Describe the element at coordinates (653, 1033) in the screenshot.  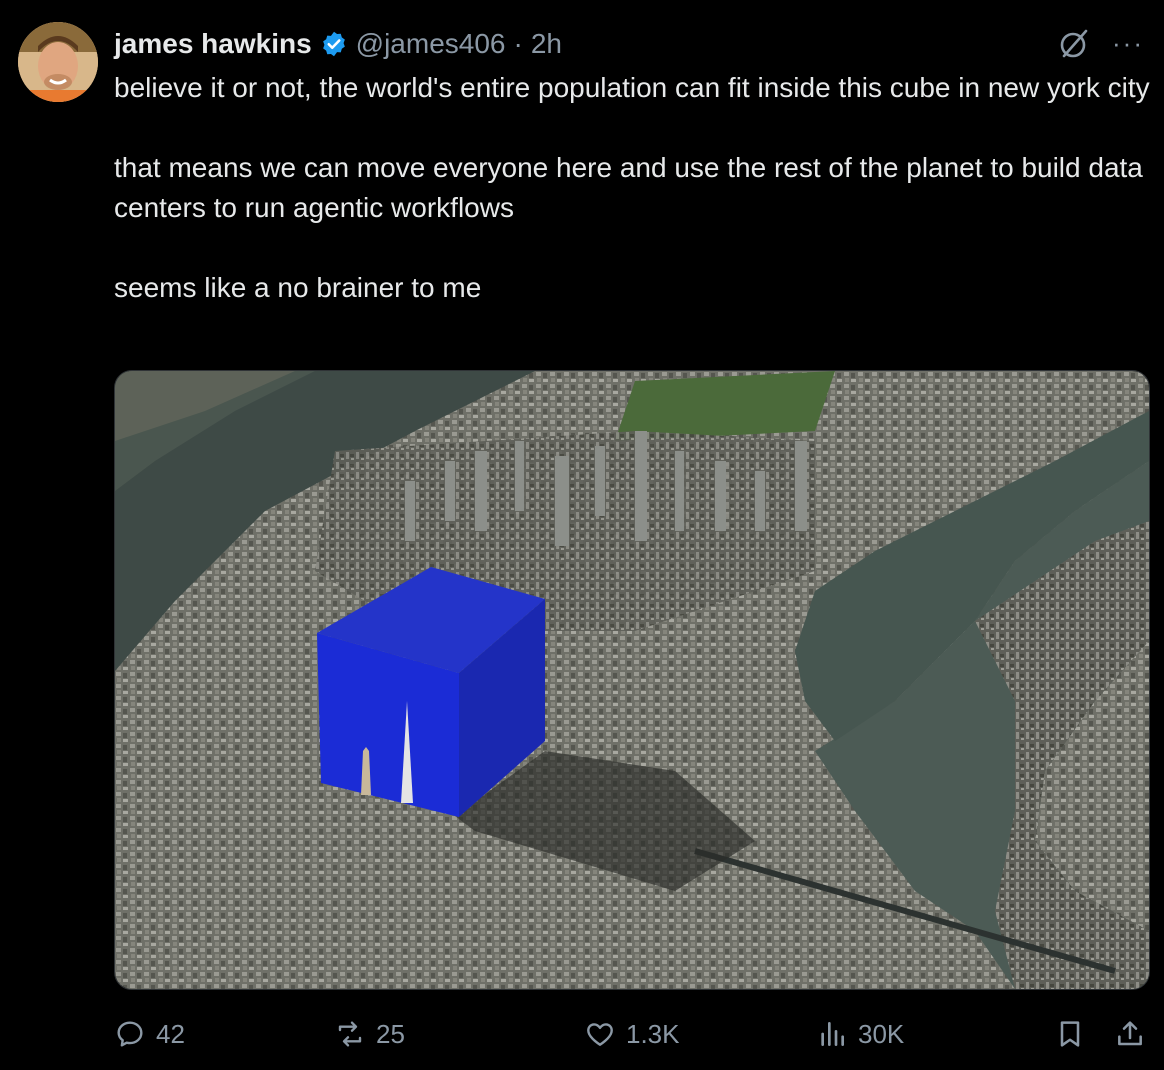
I see `like-count: 1.3K` at that location.